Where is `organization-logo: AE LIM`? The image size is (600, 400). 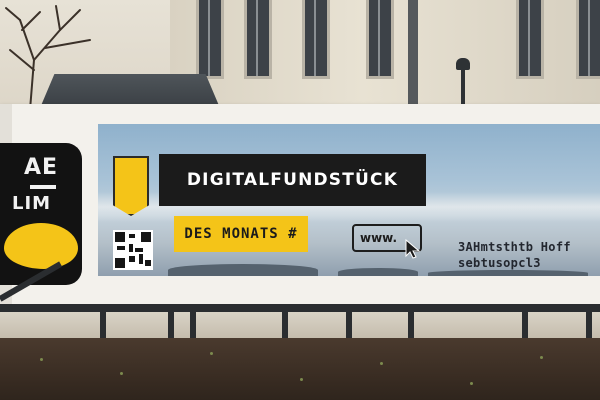 organization-logo: AE LIM is located at coordinates (41, 214).